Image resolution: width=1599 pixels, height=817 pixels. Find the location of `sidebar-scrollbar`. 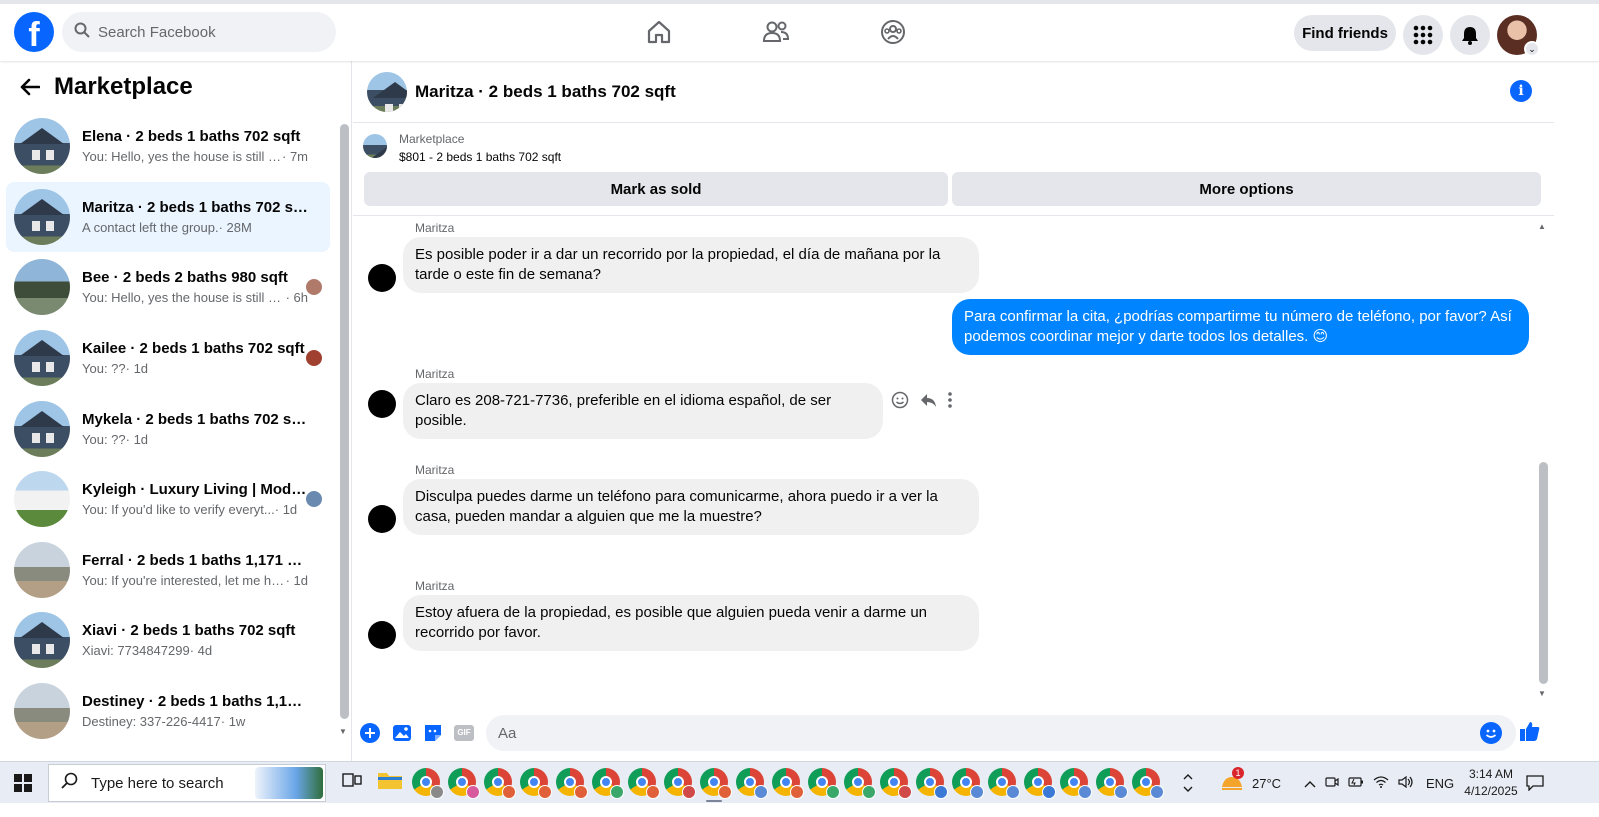

sidebar-scrollbar is located at coordinates (344, 421).